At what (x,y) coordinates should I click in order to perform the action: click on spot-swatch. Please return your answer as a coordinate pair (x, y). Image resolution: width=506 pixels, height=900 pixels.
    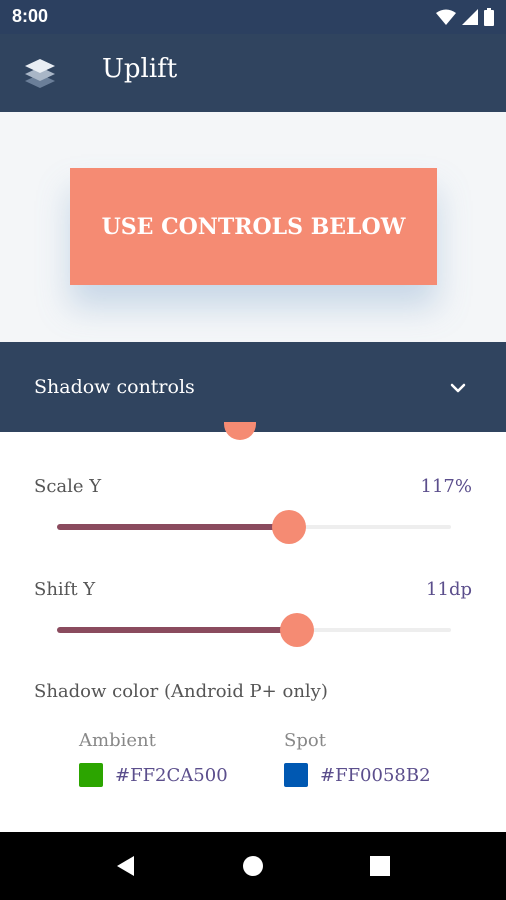
    Looking at the image, I should click on (296, 775).